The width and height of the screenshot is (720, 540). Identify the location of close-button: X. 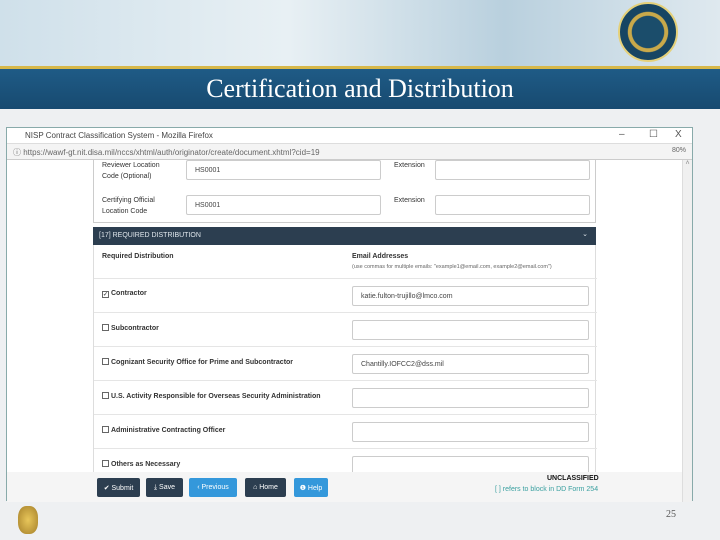
(678, 134).